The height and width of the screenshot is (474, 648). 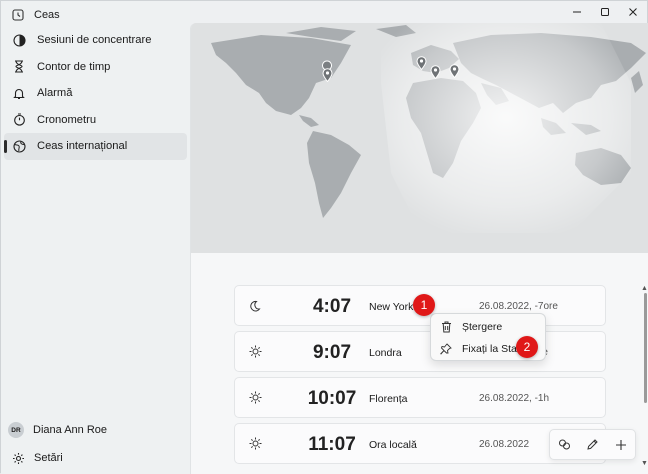 I want to click on menu-item-label: Fixați la Start, so click(x=493, y=349).